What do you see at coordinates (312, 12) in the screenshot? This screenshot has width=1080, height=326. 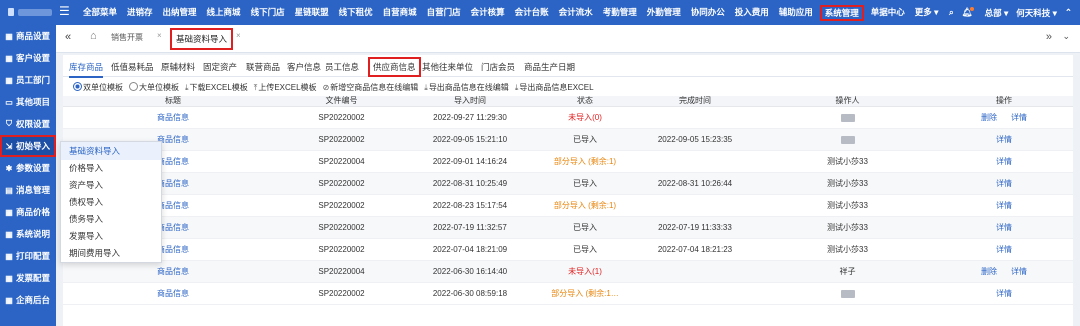 I see `nav-item: 星链联盟` at bounding box center [312, 12].